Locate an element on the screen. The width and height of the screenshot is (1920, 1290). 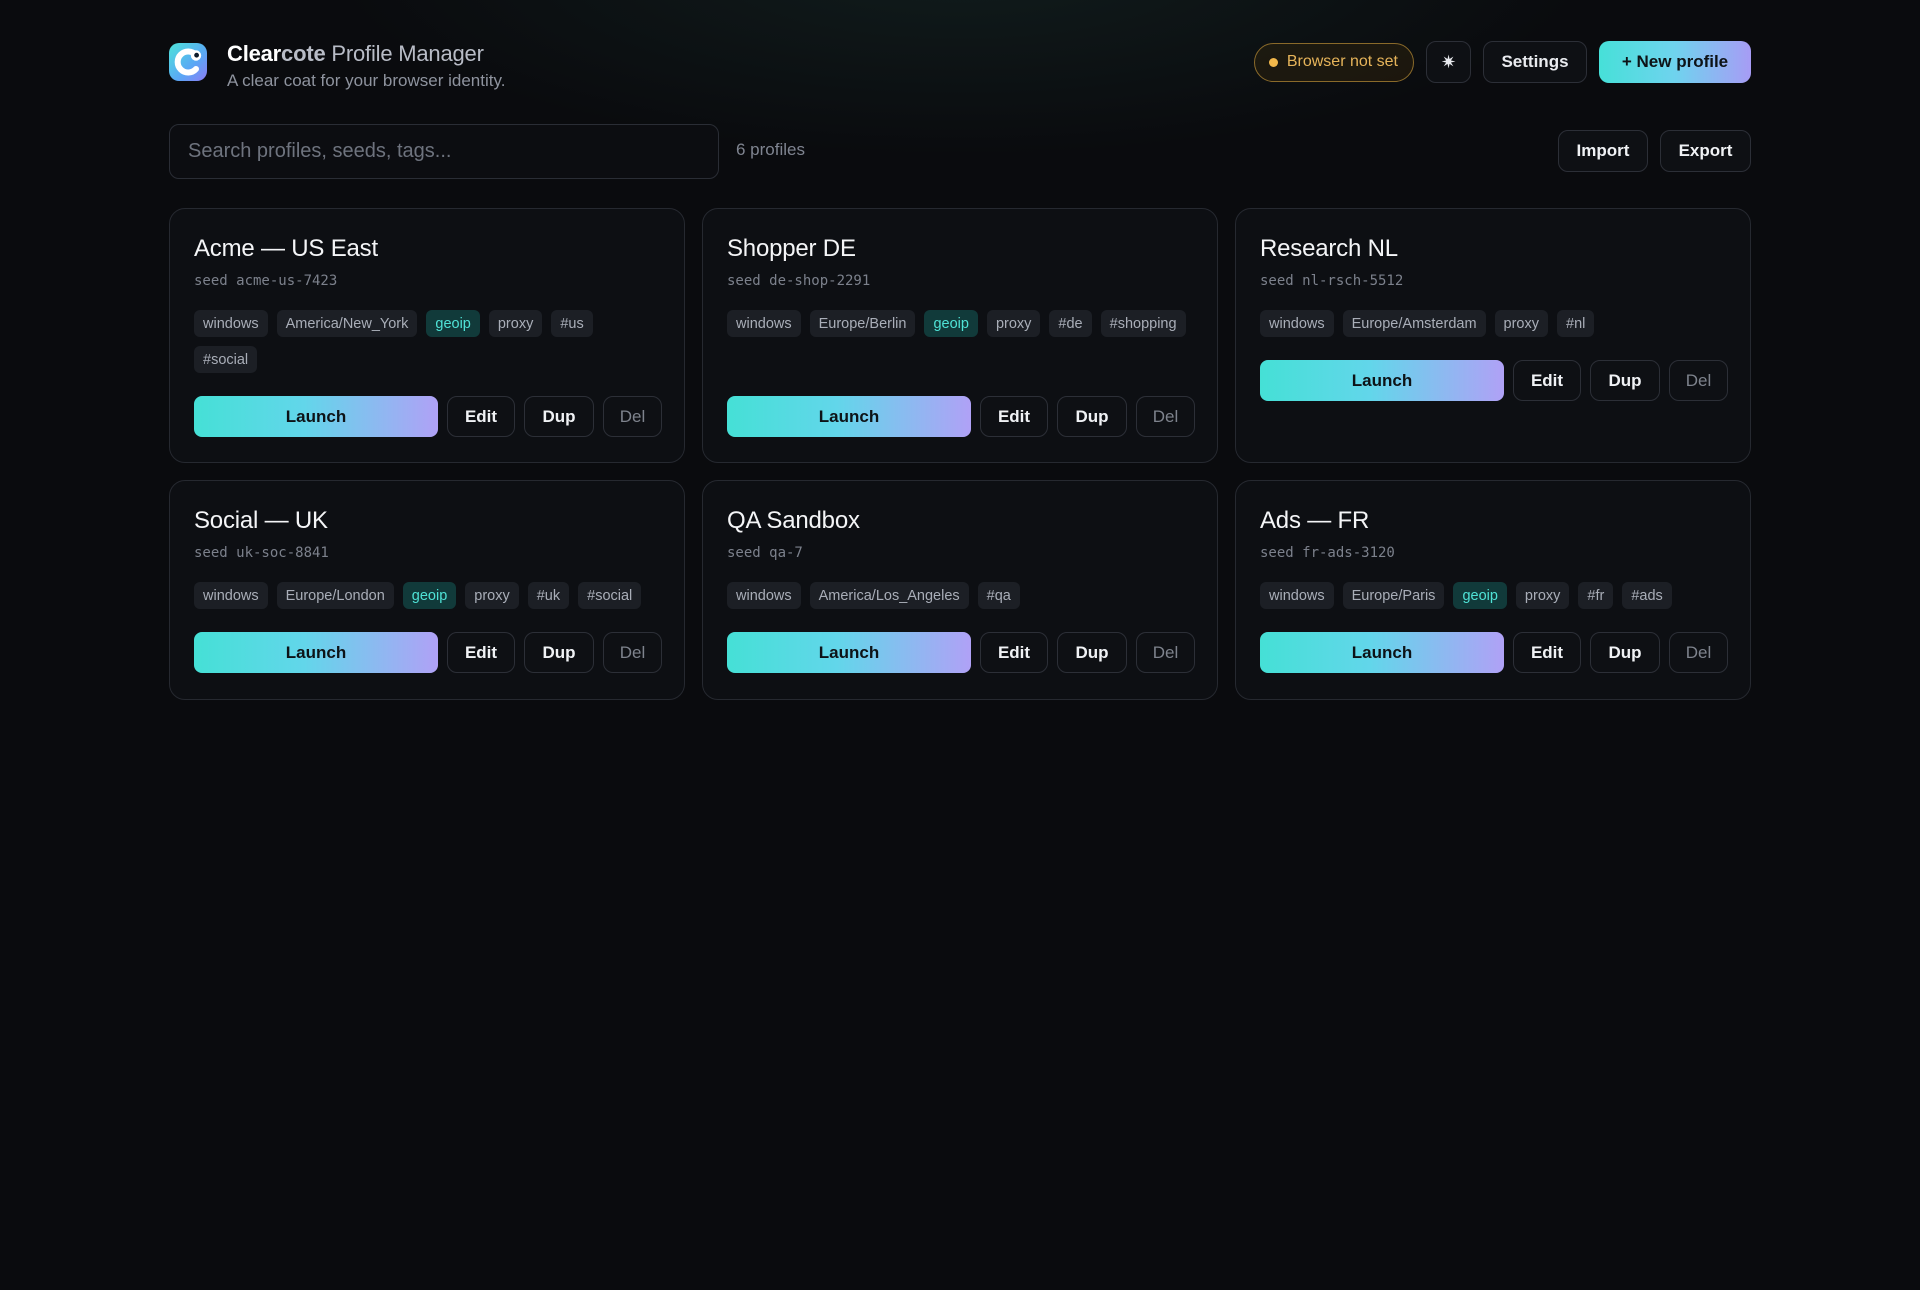
profile-name: QA Sandbox is located at coordinates (793, 520).